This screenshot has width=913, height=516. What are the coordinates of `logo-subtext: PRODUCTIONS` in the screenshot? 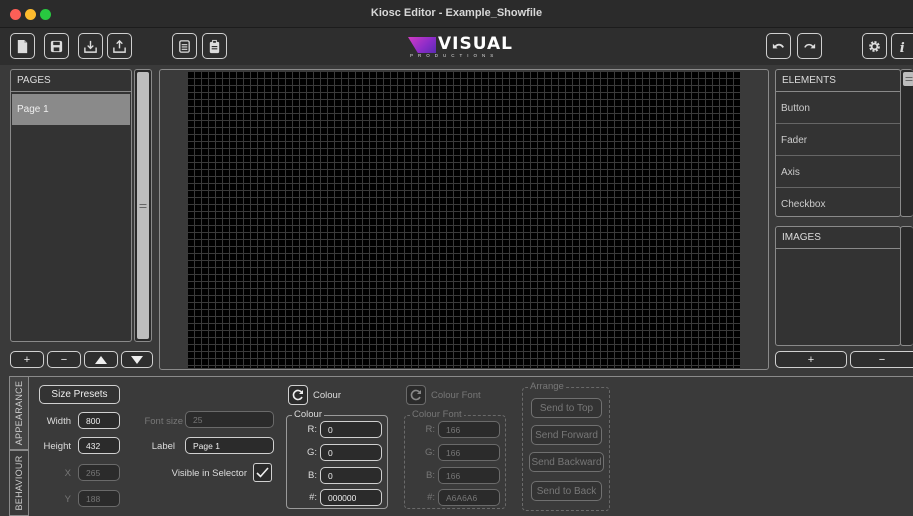 It's located at (454, 55).